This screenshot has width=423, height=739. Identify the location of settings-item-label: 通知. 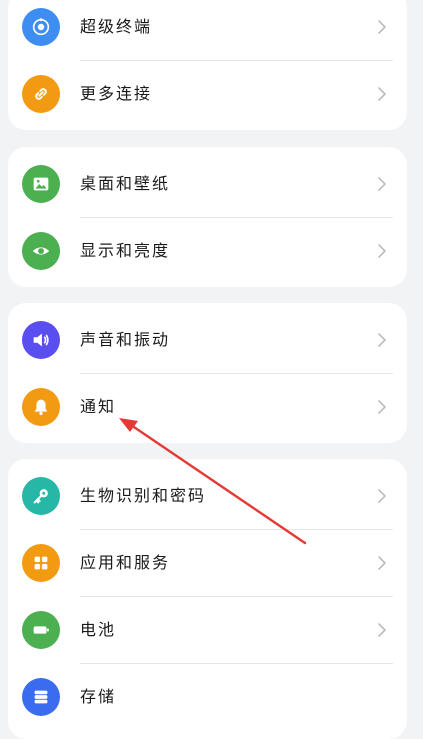
(98, 406).